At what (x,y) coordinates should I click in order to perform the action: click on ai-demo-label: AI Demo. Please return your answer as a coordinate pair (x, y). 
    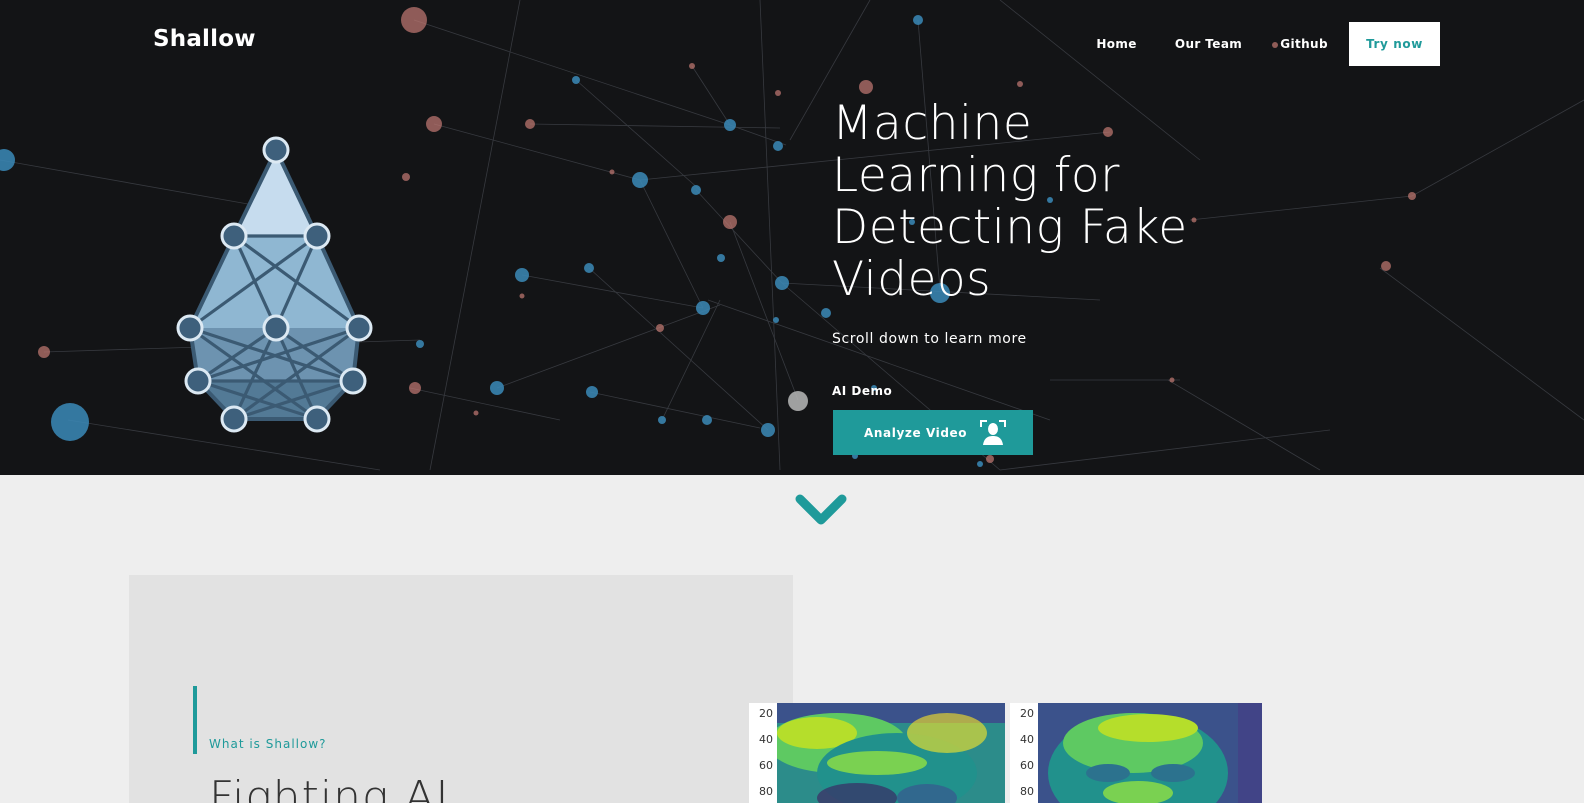
    Looking at the image, I should click on (862, 391).